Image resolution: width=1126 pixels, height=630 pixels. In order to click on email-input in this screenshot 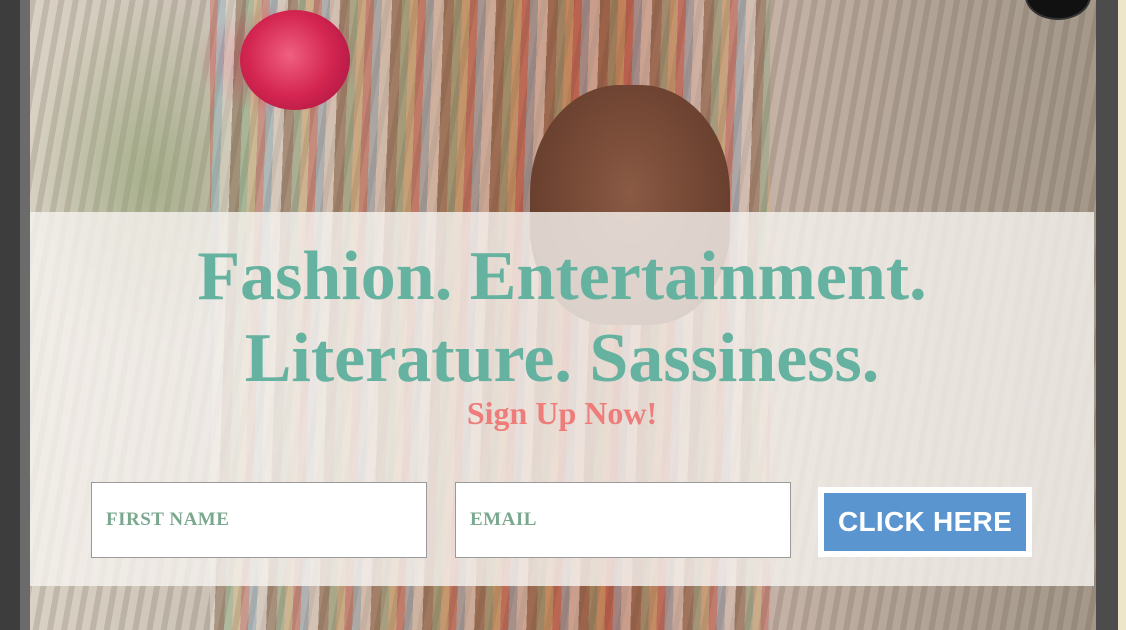, I will do `click(623, 520)`.